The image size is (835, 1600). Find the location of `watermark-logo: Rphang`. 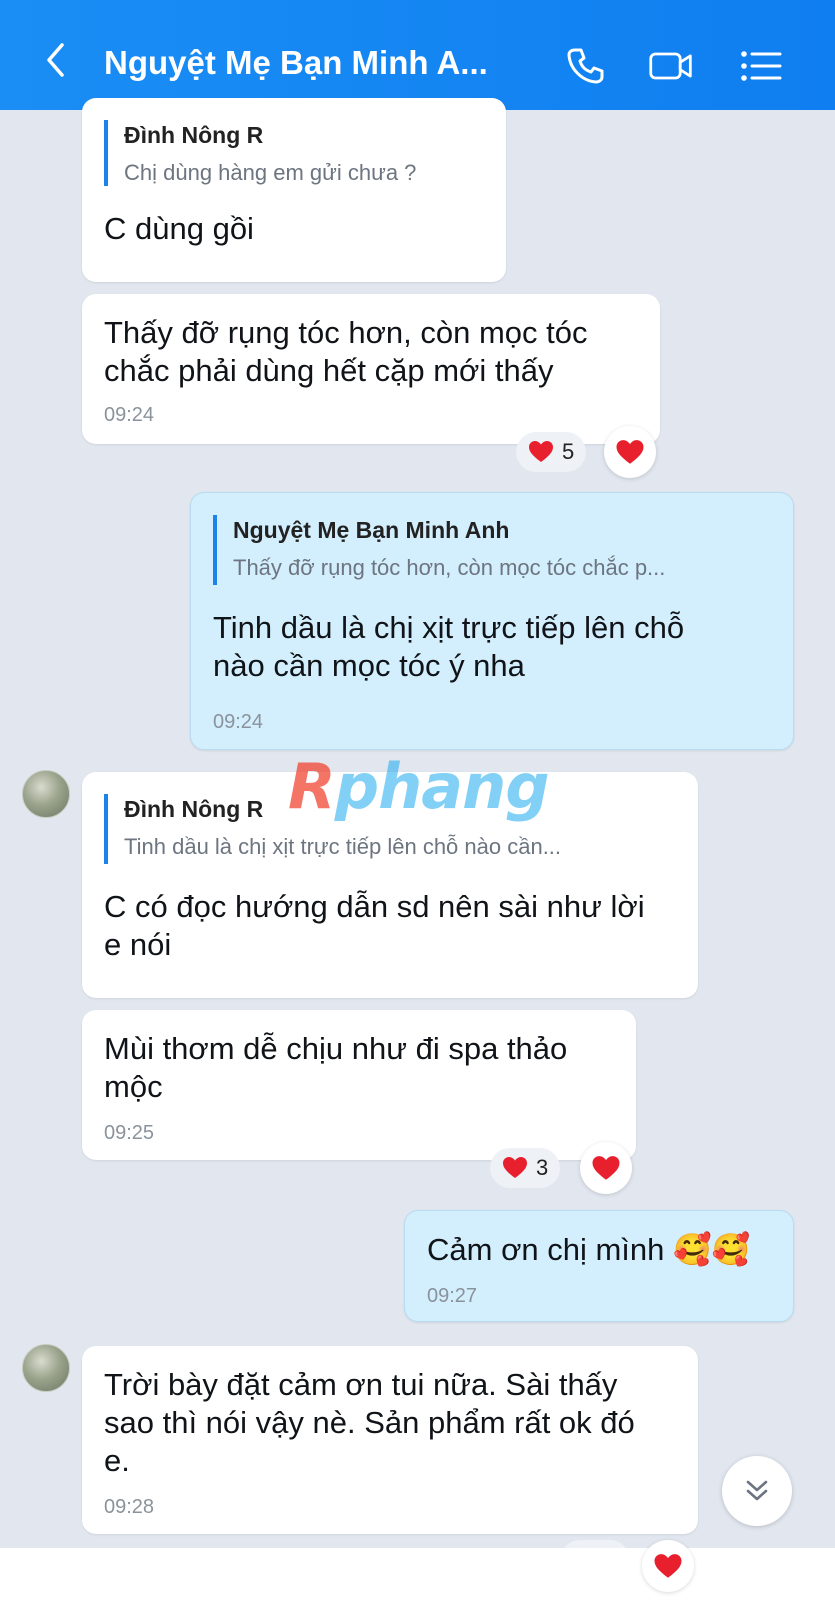

watermark-logo: Rphang is located at coordinates (419, 786).